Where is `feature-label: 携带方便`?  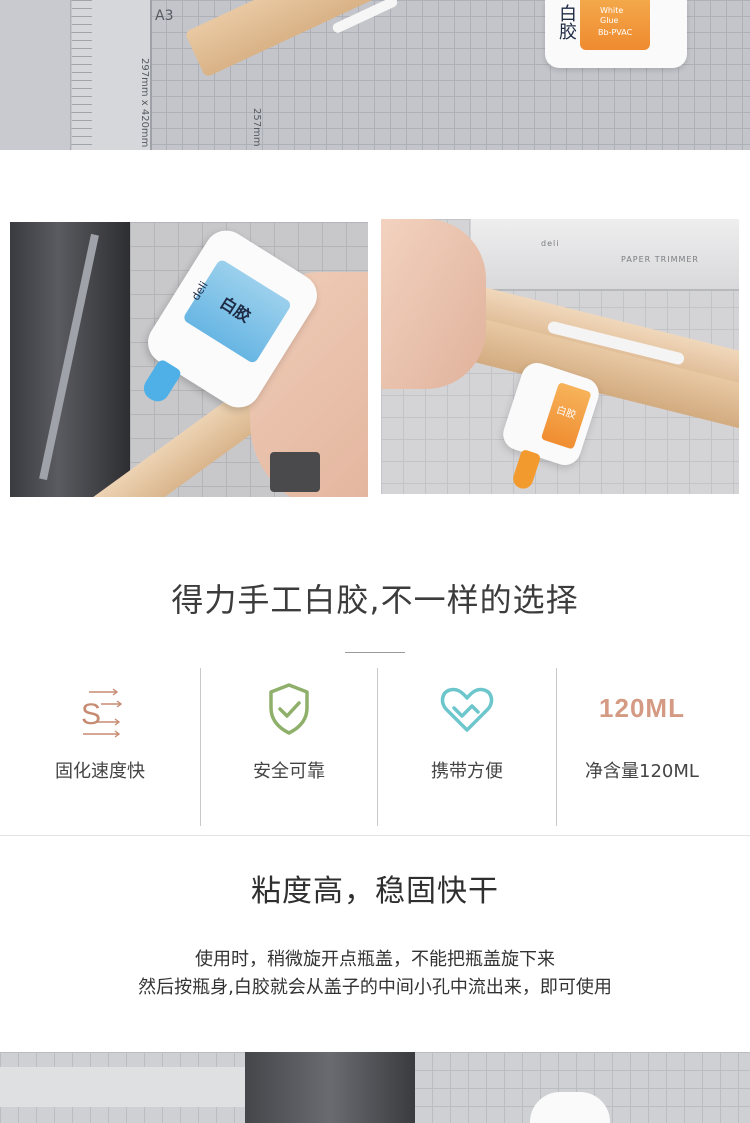
feature-label: 携带方便 is located at coordinates (467, 771).